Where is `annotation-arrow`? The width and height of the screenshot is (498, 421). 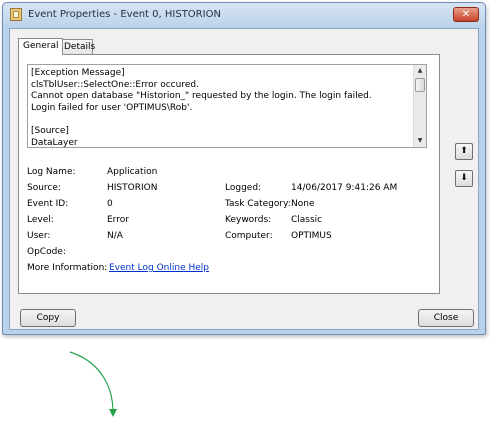
annotation-arrow is located at coordinates (93, 384).